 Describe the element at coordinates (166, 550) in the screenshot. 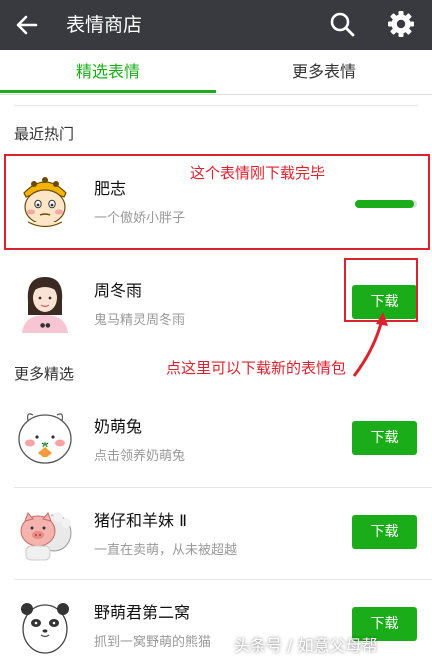

I see `sticker-desc: 一直在卖萌，从未被超越` at that location.